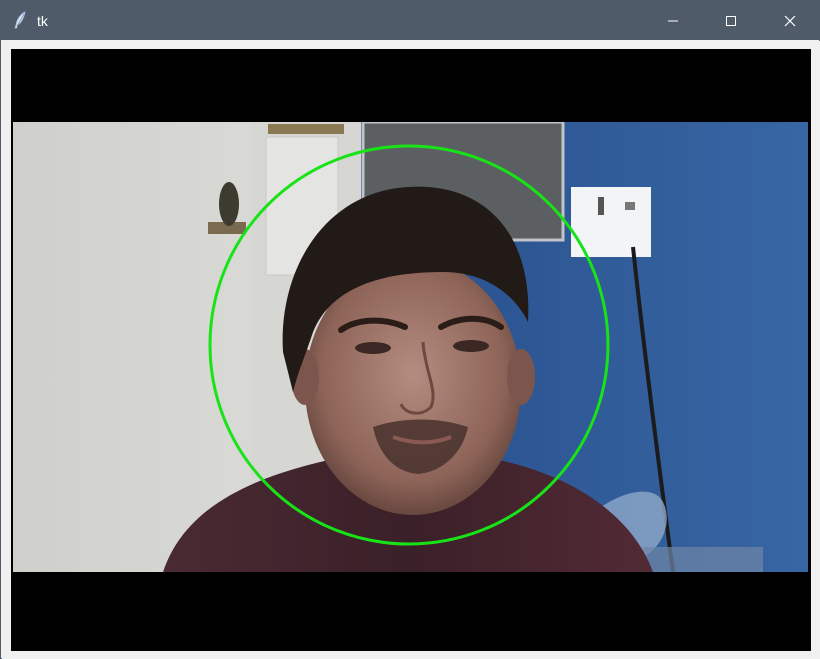  I want to click on maximize-icon, so click(731, 21).